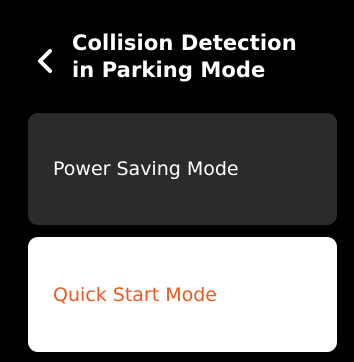 The height and width of the screenshot is (362, 354). What do you see at coordinates (169, 70) in the screenshot?
I see `page-title-line-2: in Parking Mode` at bounding box center [169, 70].